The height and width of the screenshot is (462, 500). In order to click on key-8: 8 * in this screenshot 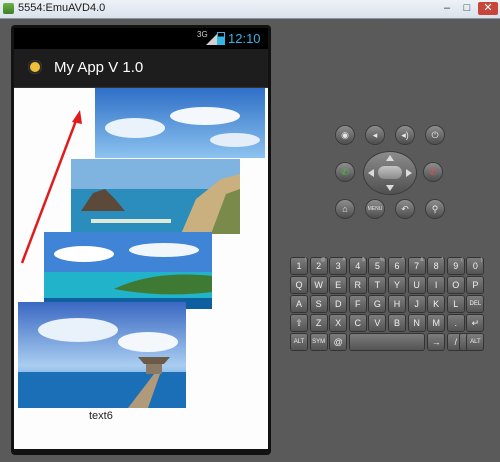, I will do `click(436, 265)`.